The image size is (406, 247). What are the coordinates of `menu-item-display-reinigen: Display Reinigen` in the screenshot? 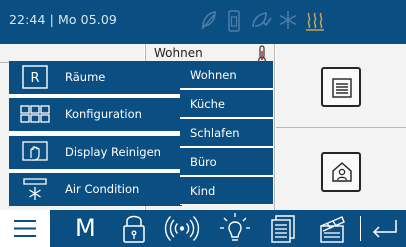 It's located at (95, 152).